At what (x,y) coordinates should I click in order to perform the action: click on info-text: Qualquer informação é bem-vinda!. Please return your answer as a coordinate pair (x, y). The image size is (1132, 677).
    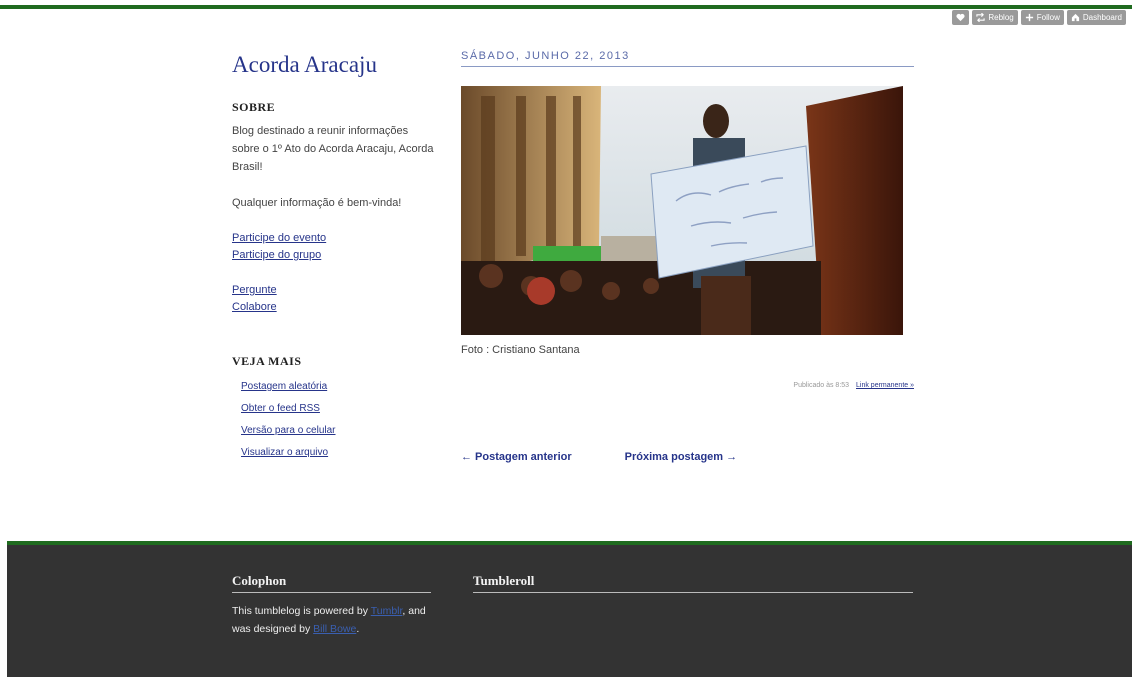
    Looking at the image, I should click on (317, 203).